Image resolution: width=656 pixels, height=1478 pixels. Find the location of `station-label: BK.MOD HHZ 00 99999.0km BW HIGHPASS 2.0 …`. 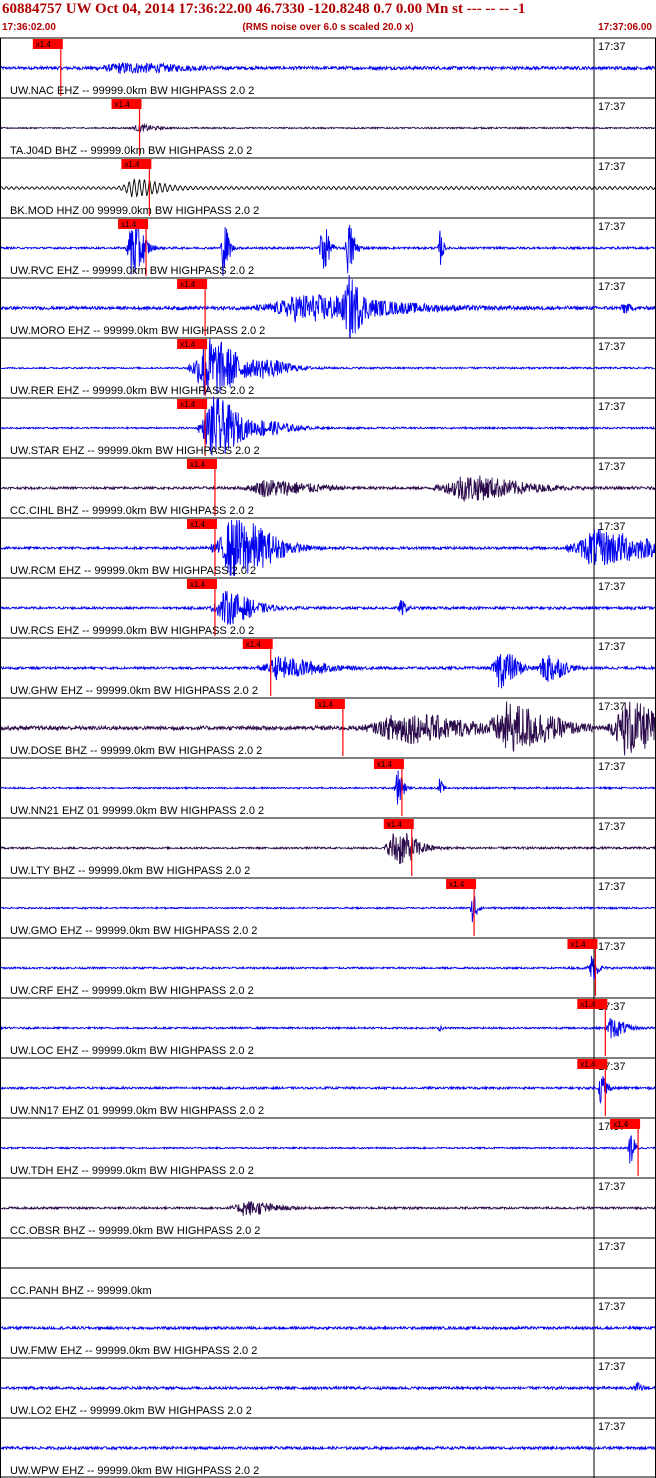

station-label: BK.MOD HHZ 00 99999.0km BW HIGHPASS 2.0 … is located at coordinates (134, 211).